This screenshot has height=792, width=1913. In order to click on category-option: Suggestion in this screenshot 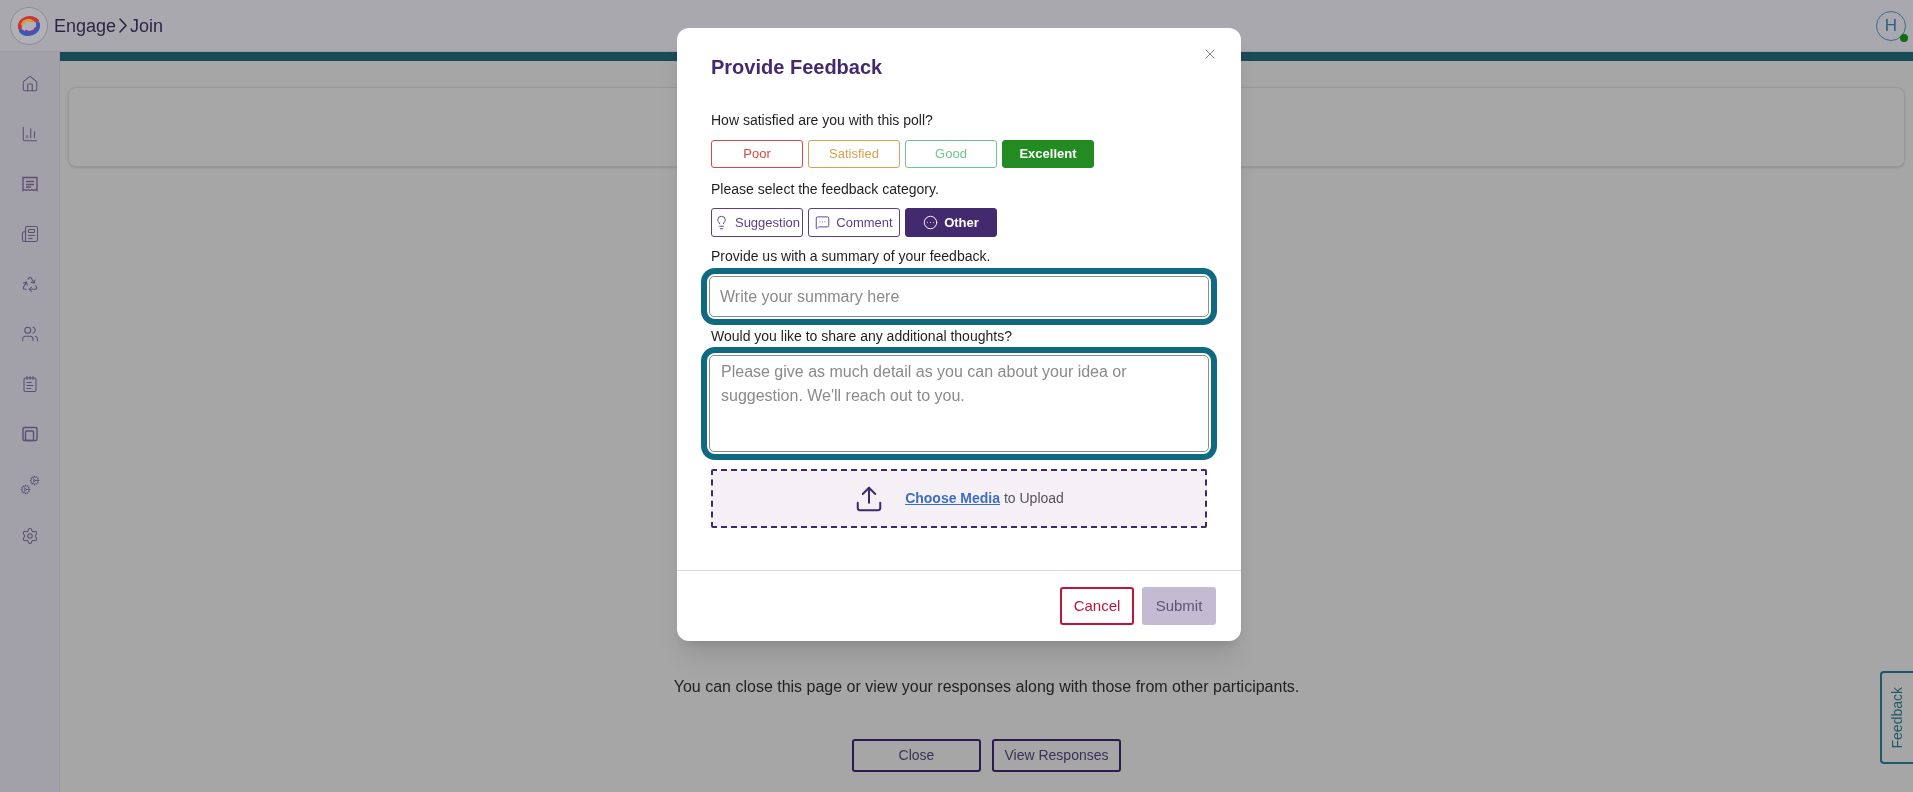, I will do `click(757, 222)`.